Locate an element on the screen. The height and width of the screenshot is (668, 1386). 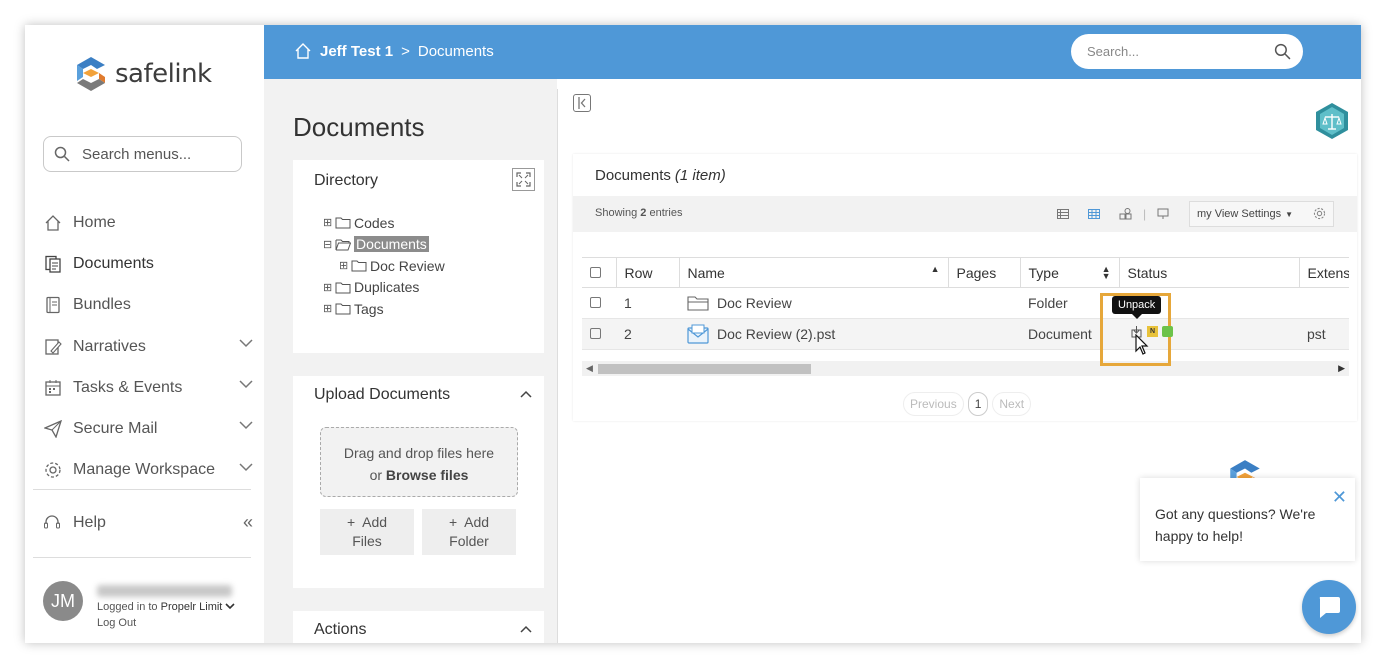
drop-or: or is located at coordinates (376, 475).